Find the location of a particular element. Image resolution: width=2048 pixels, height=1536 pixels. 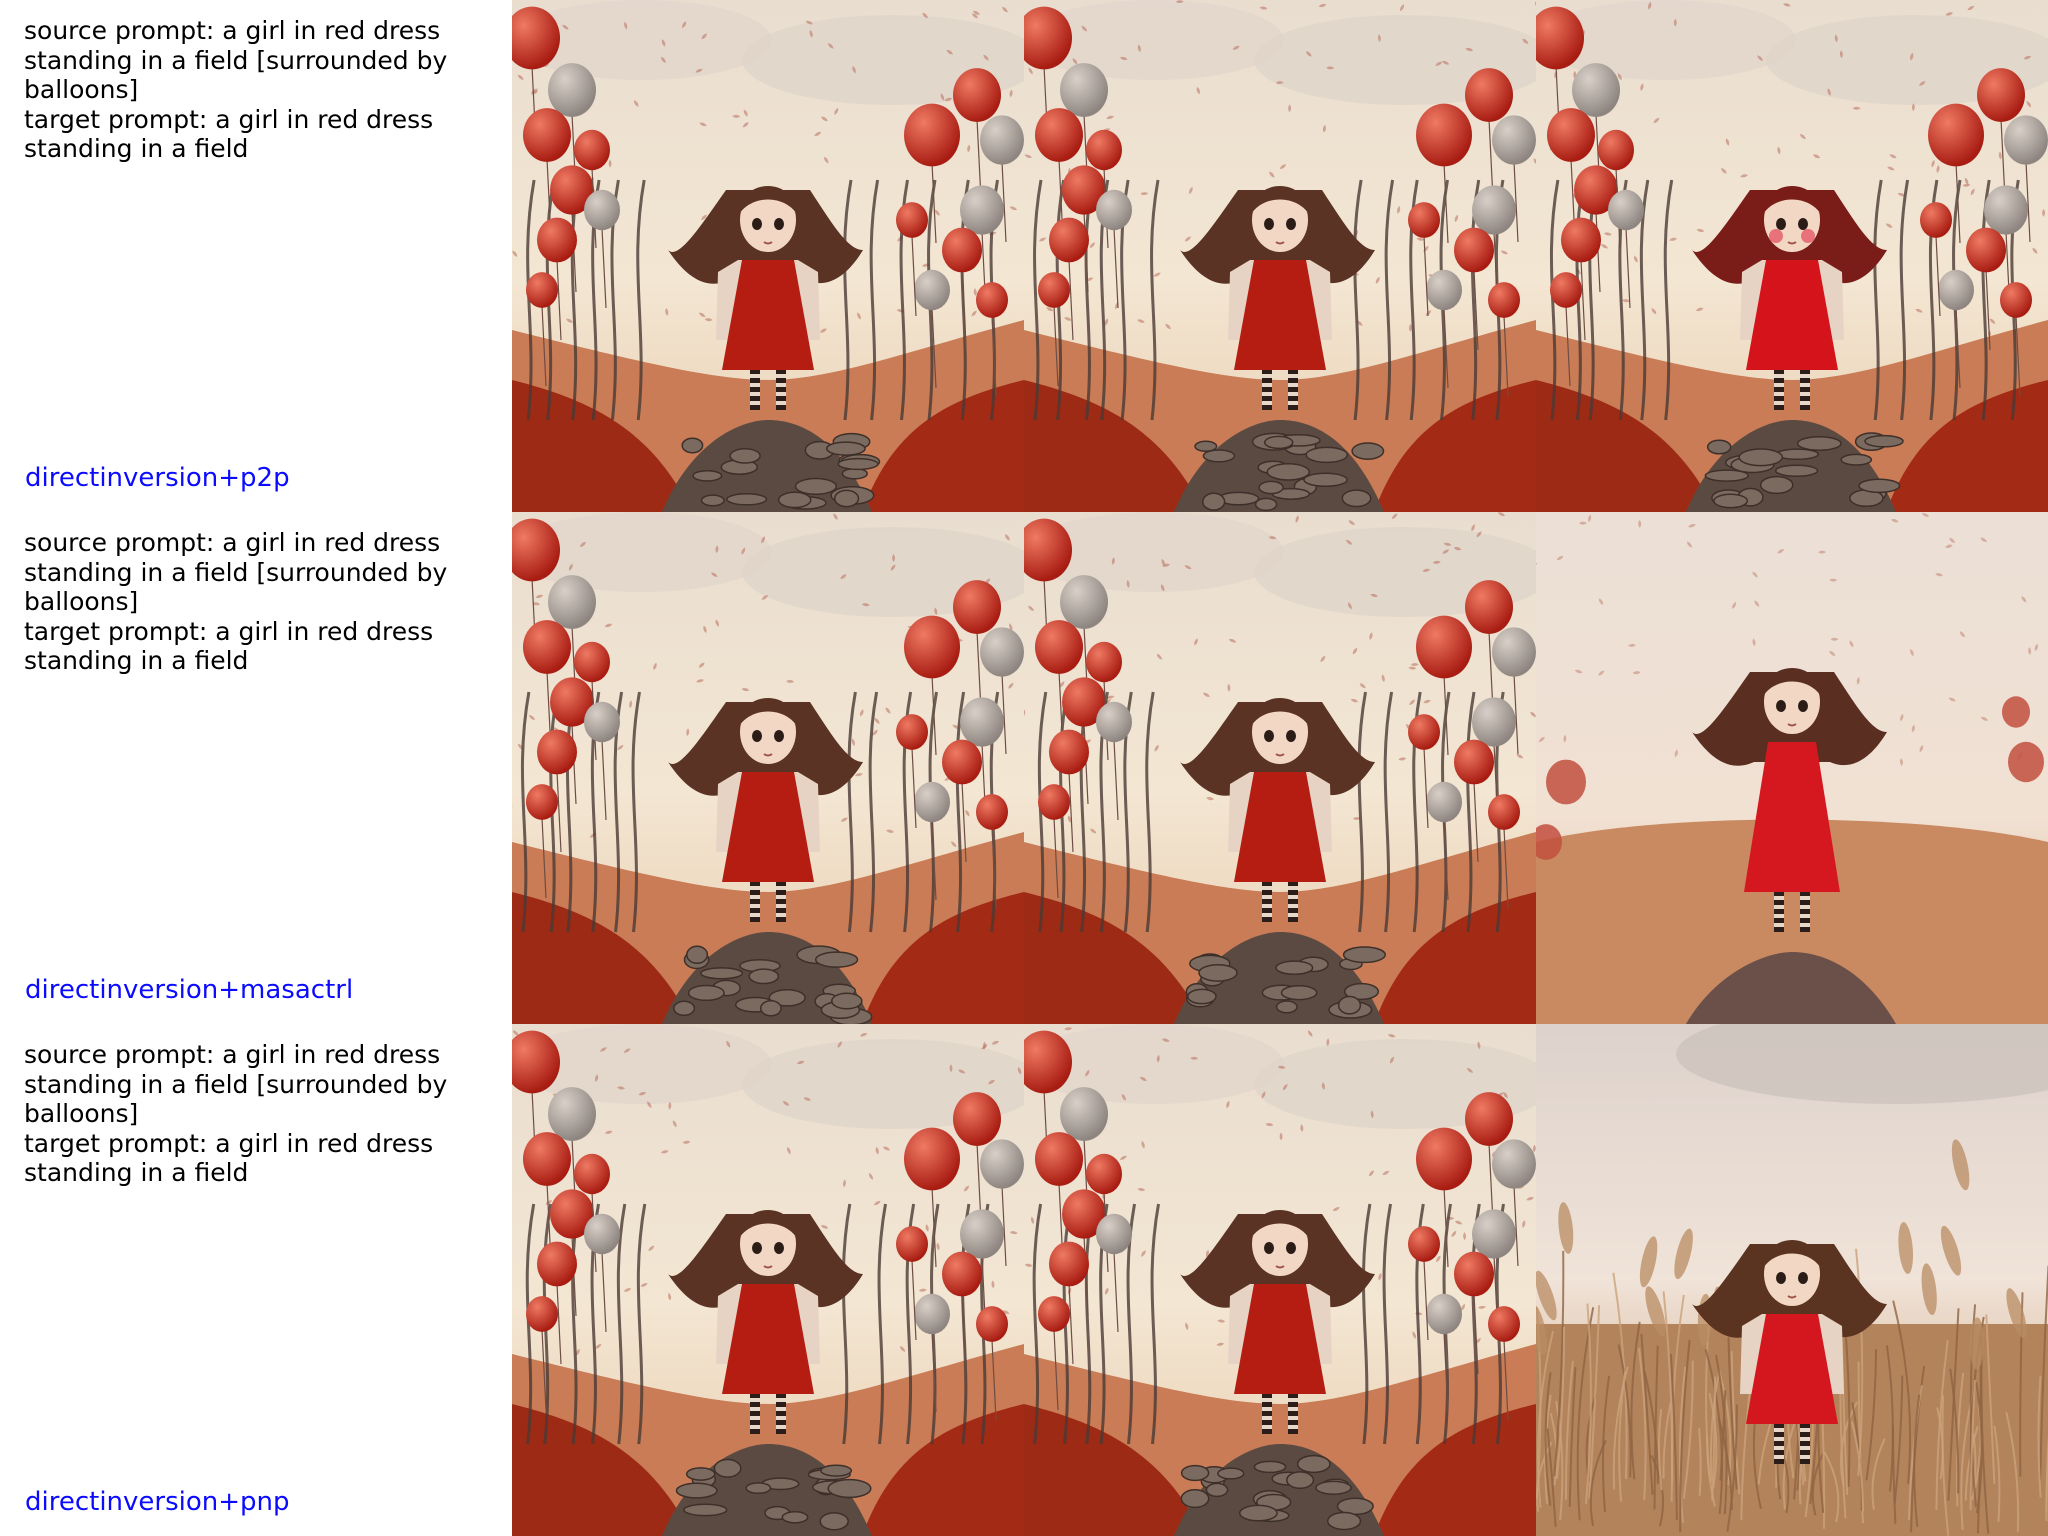

method-label: directinversion+pnp is located at coordinates (157, 1502).